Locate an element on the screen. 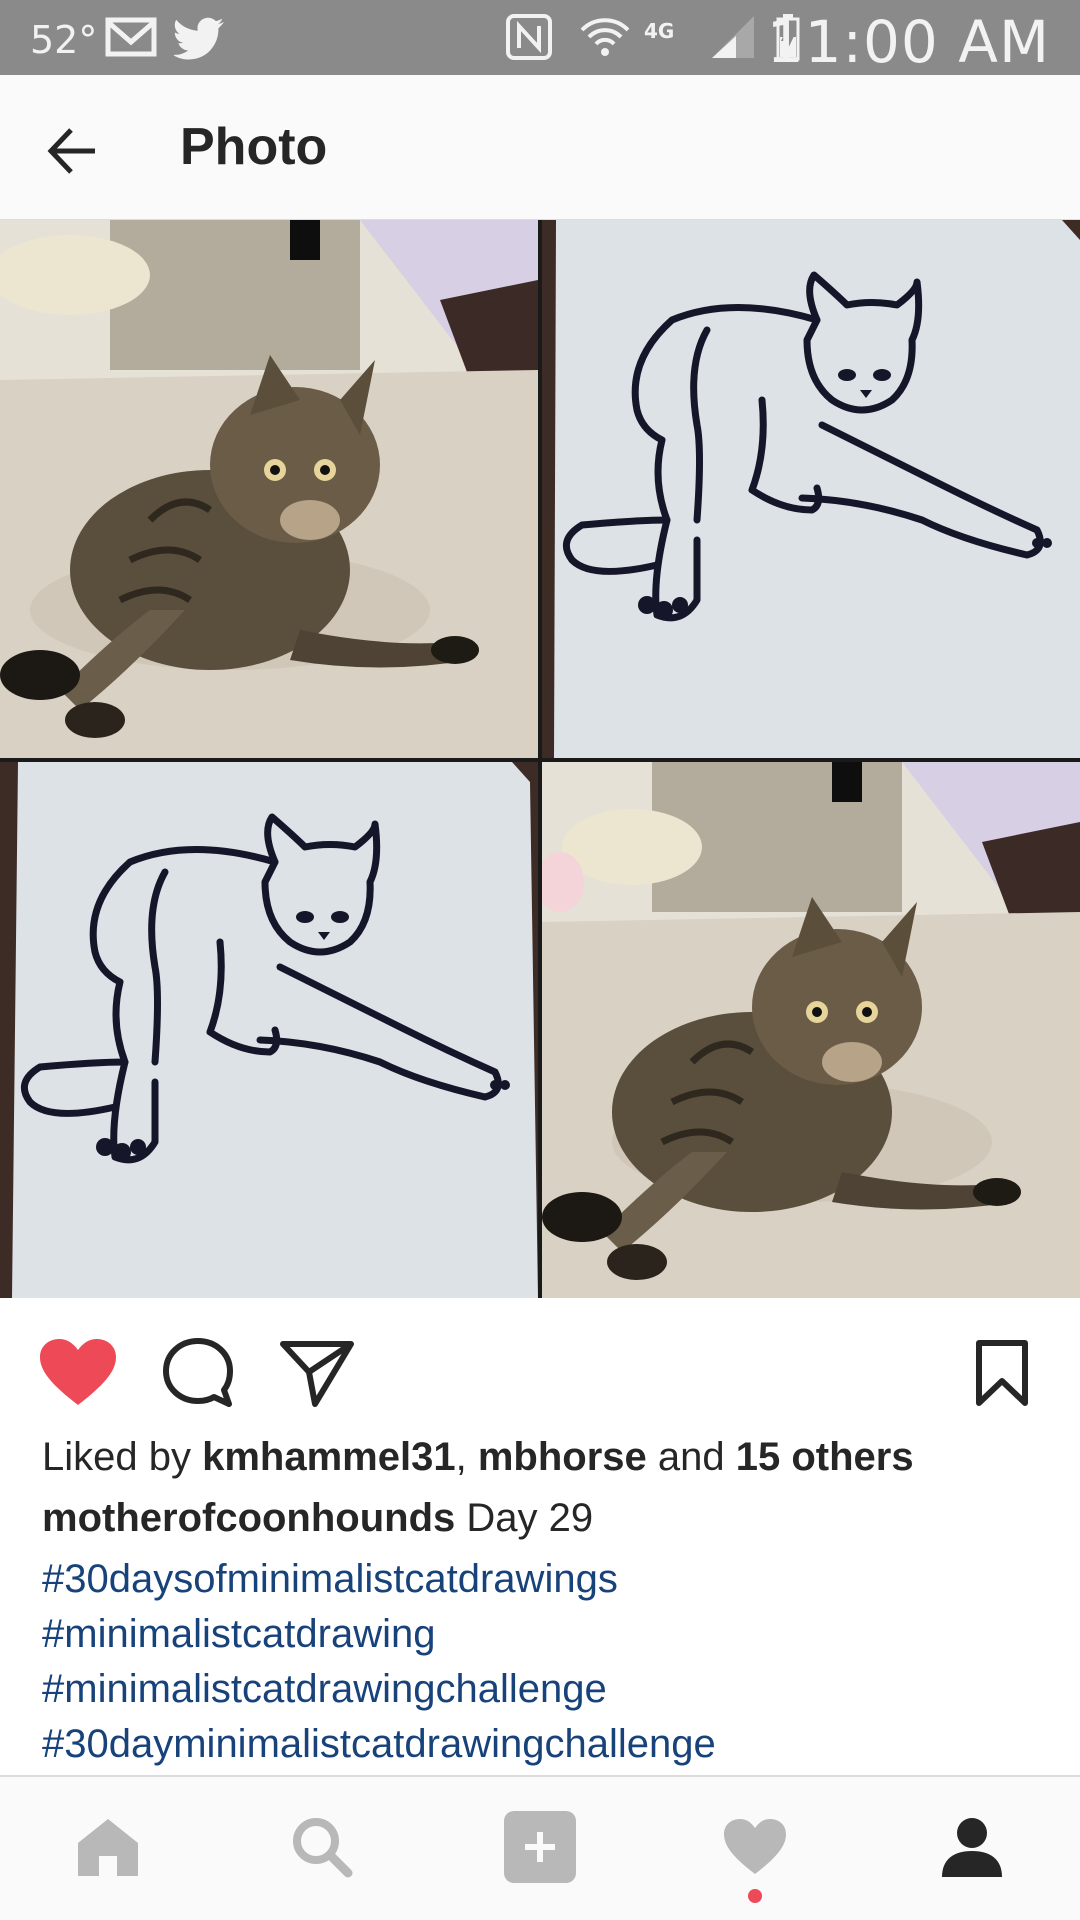  activity-icon is located at coordinates (755, 1846).